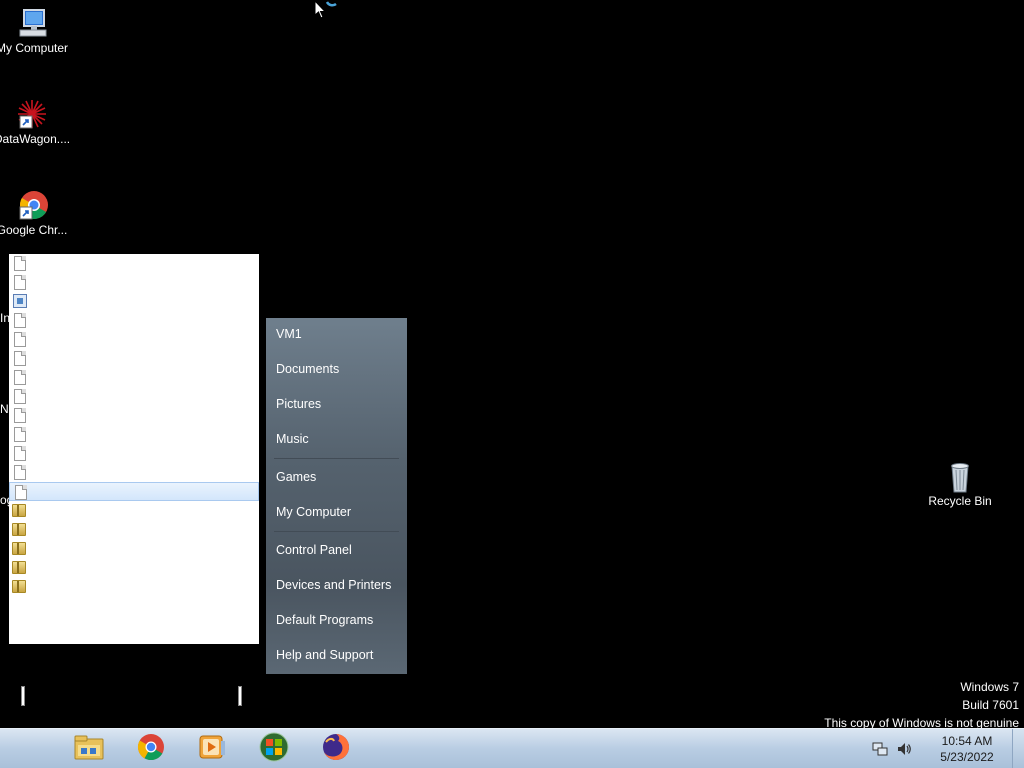 This screenshot has height=768, width=1024. I want to click on datawagon-icon, so click(32, 114).